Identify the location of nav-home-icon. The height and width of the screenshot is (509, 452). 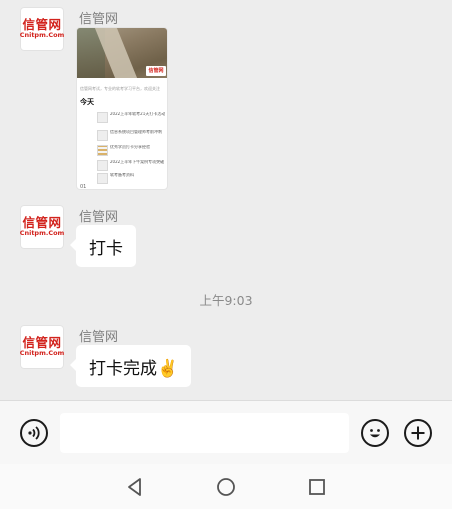
(226, 487).